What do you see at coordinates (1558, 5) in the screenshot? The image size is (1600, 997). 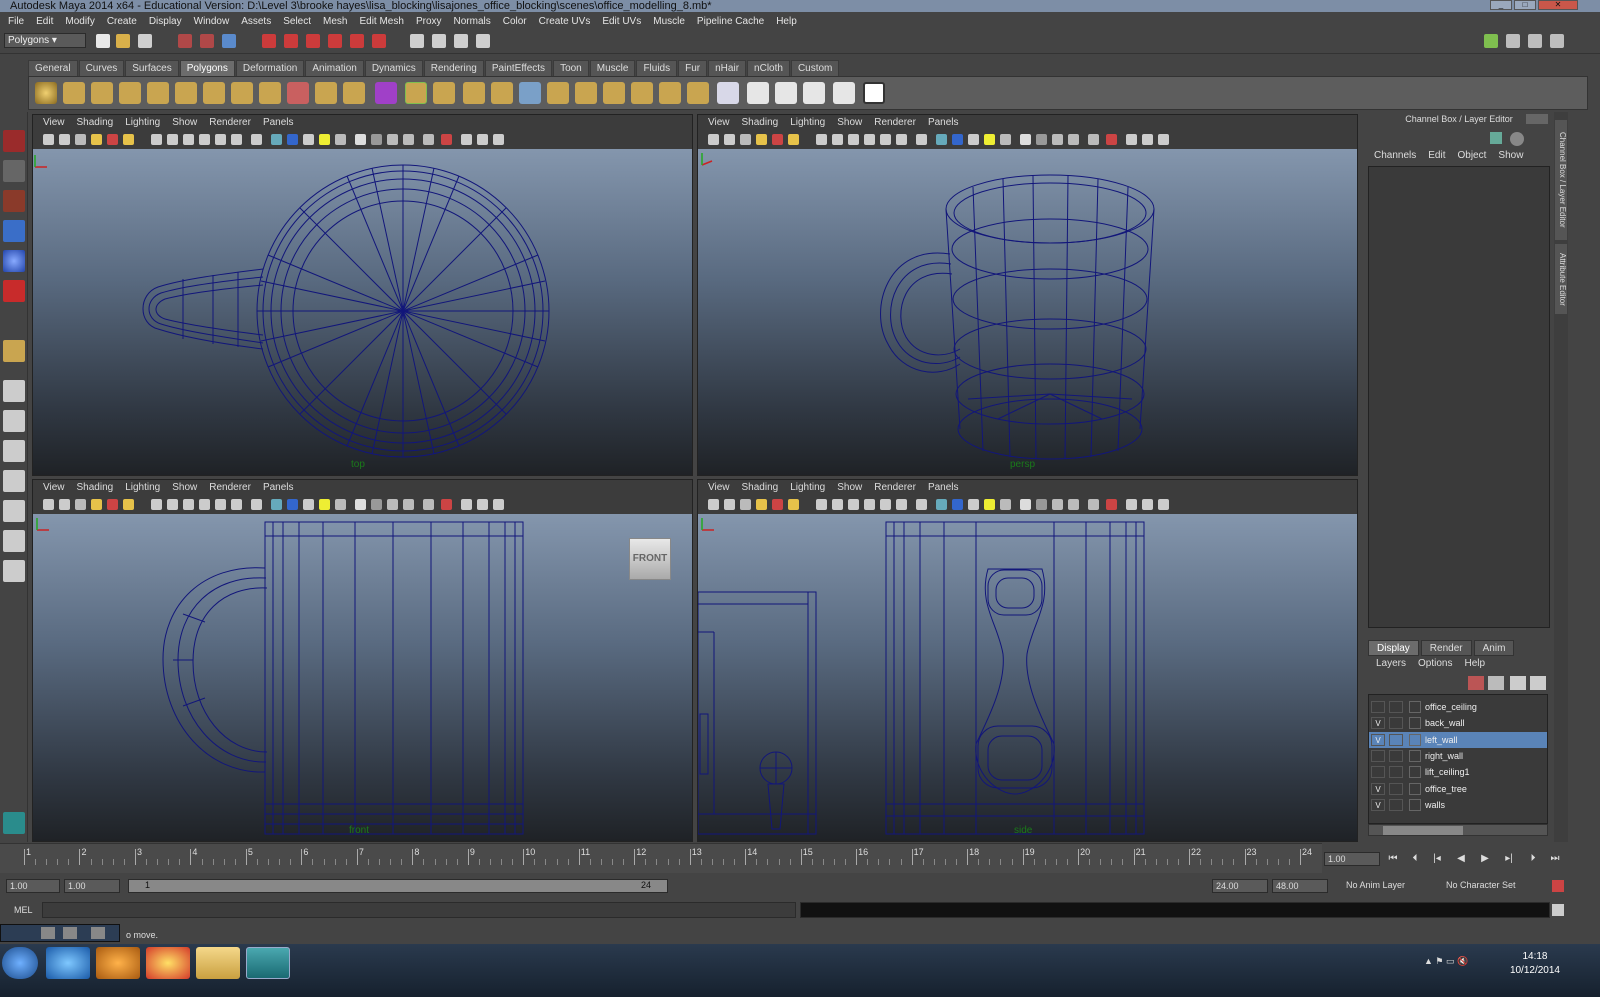 I see `close-button: ✕` at bounding box center [1558, 5].